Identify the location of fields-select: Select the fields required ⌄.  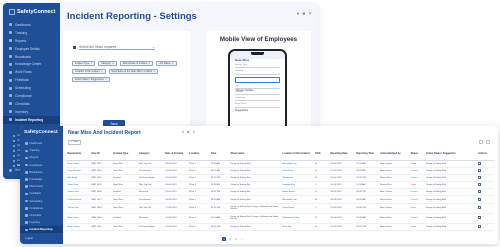
(117, 47).